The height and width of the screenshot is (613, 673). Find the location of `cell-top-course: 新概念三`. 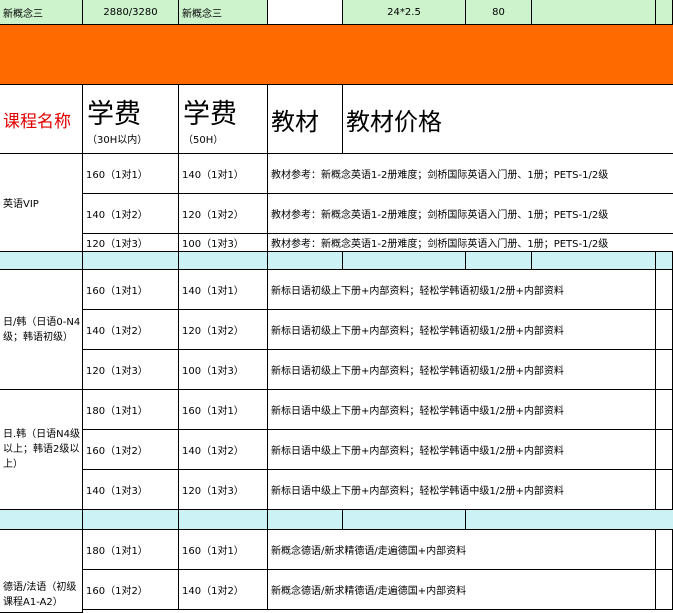

cell-top-course: 新概念三 is located at coordinates (41, 12).